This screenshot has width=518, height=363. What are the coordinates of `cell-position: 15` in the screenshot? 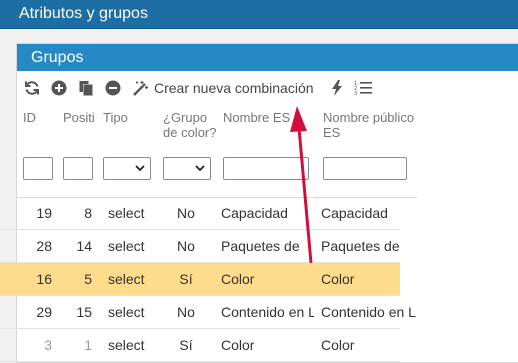 It's located at (84, 312).